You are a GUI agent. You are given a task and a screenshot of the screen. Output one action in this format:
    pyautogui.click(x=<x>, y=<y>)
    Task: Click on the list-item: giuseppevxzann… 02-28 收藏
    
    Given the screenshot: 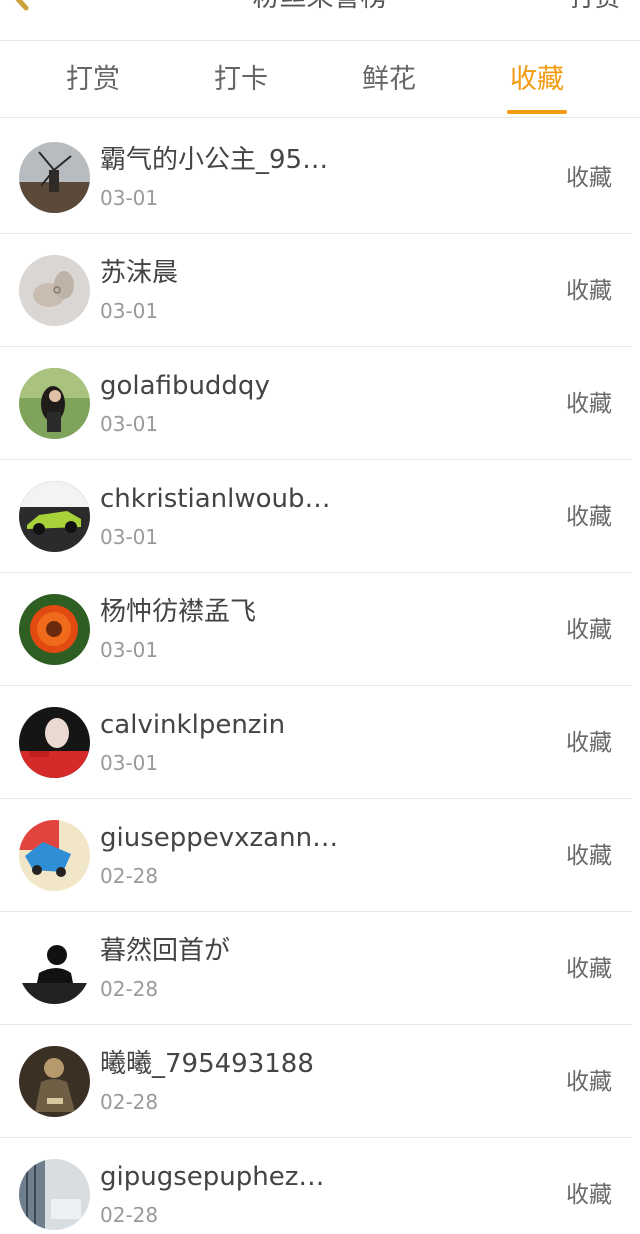 What is the action you would take?
    pyautogui.click(x=316, y=855)
    